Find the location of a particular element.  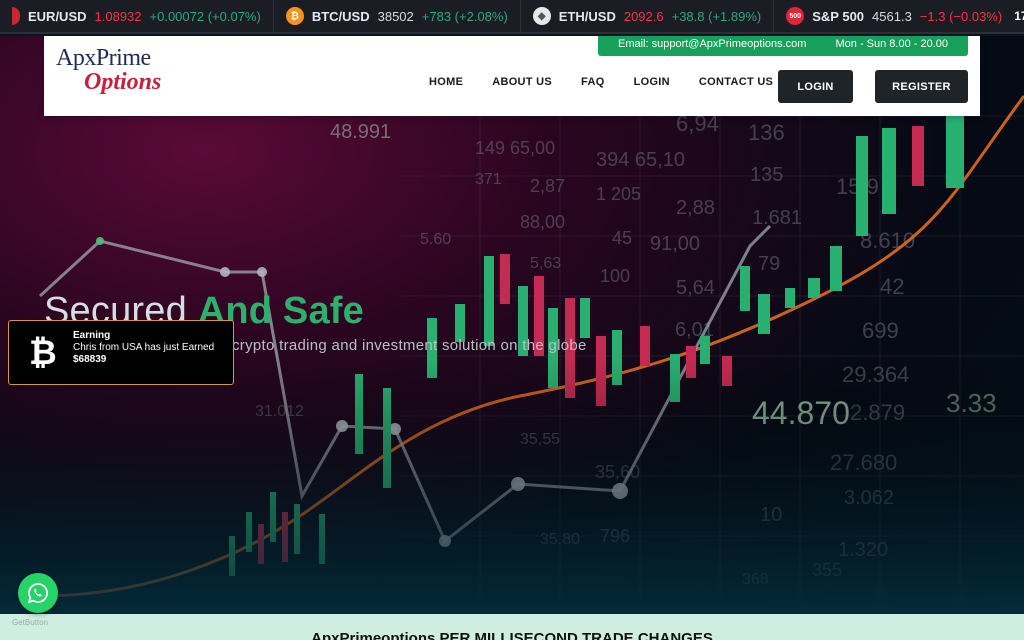

nav-about-us: ABOUT US is located at coordinates (522, 82).